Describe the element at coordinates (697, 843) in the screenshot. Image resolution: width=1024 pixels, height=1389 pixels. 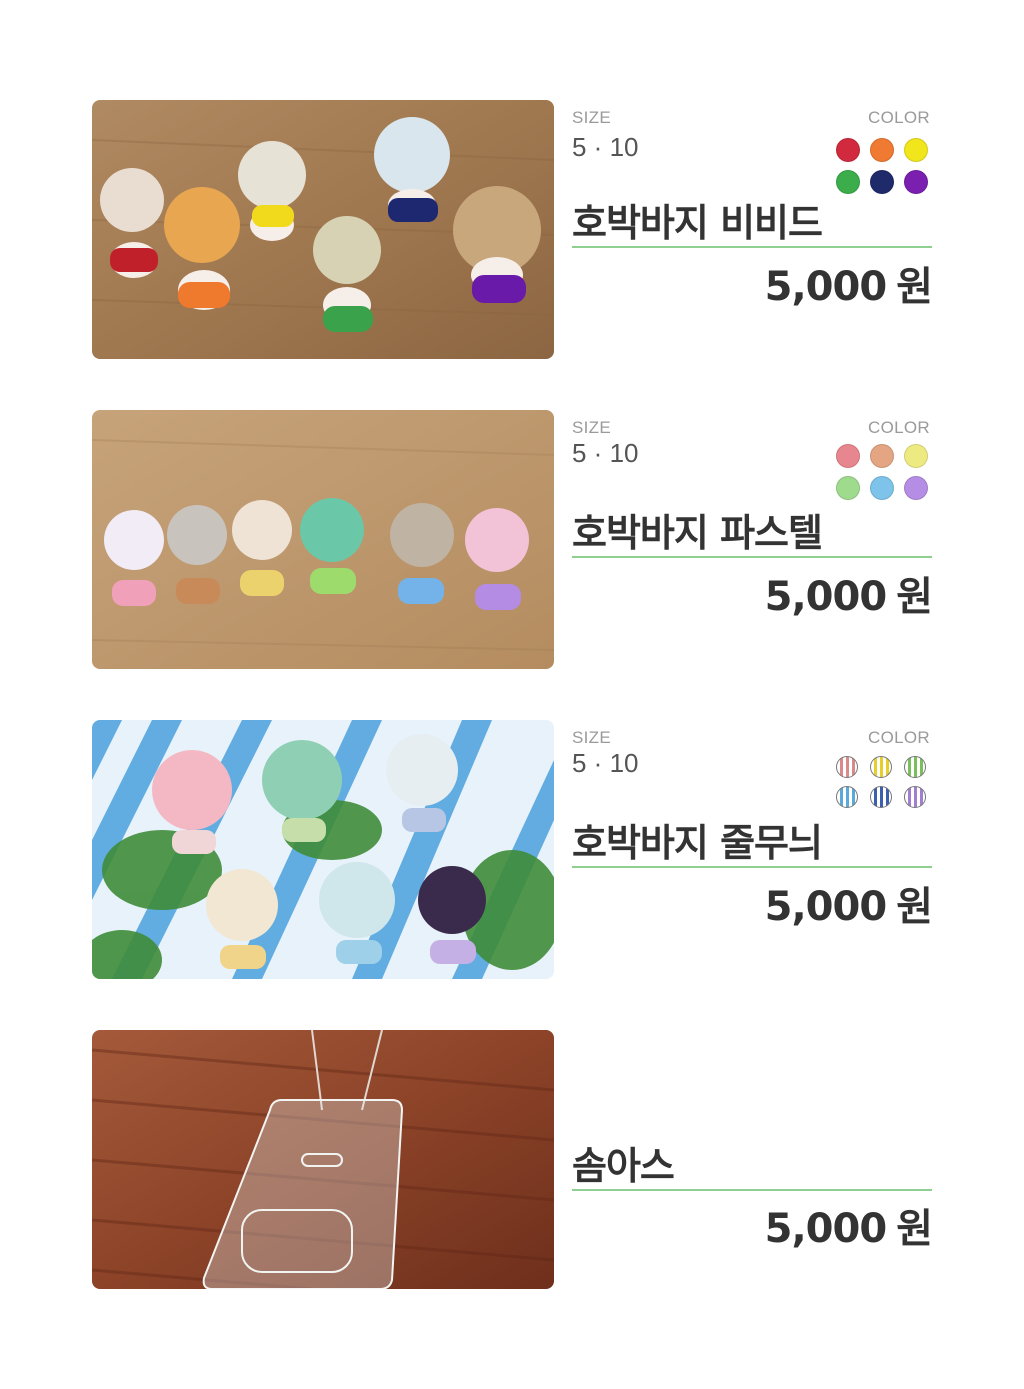
I see `product-name: 호박바지 줄무늬` at that location.